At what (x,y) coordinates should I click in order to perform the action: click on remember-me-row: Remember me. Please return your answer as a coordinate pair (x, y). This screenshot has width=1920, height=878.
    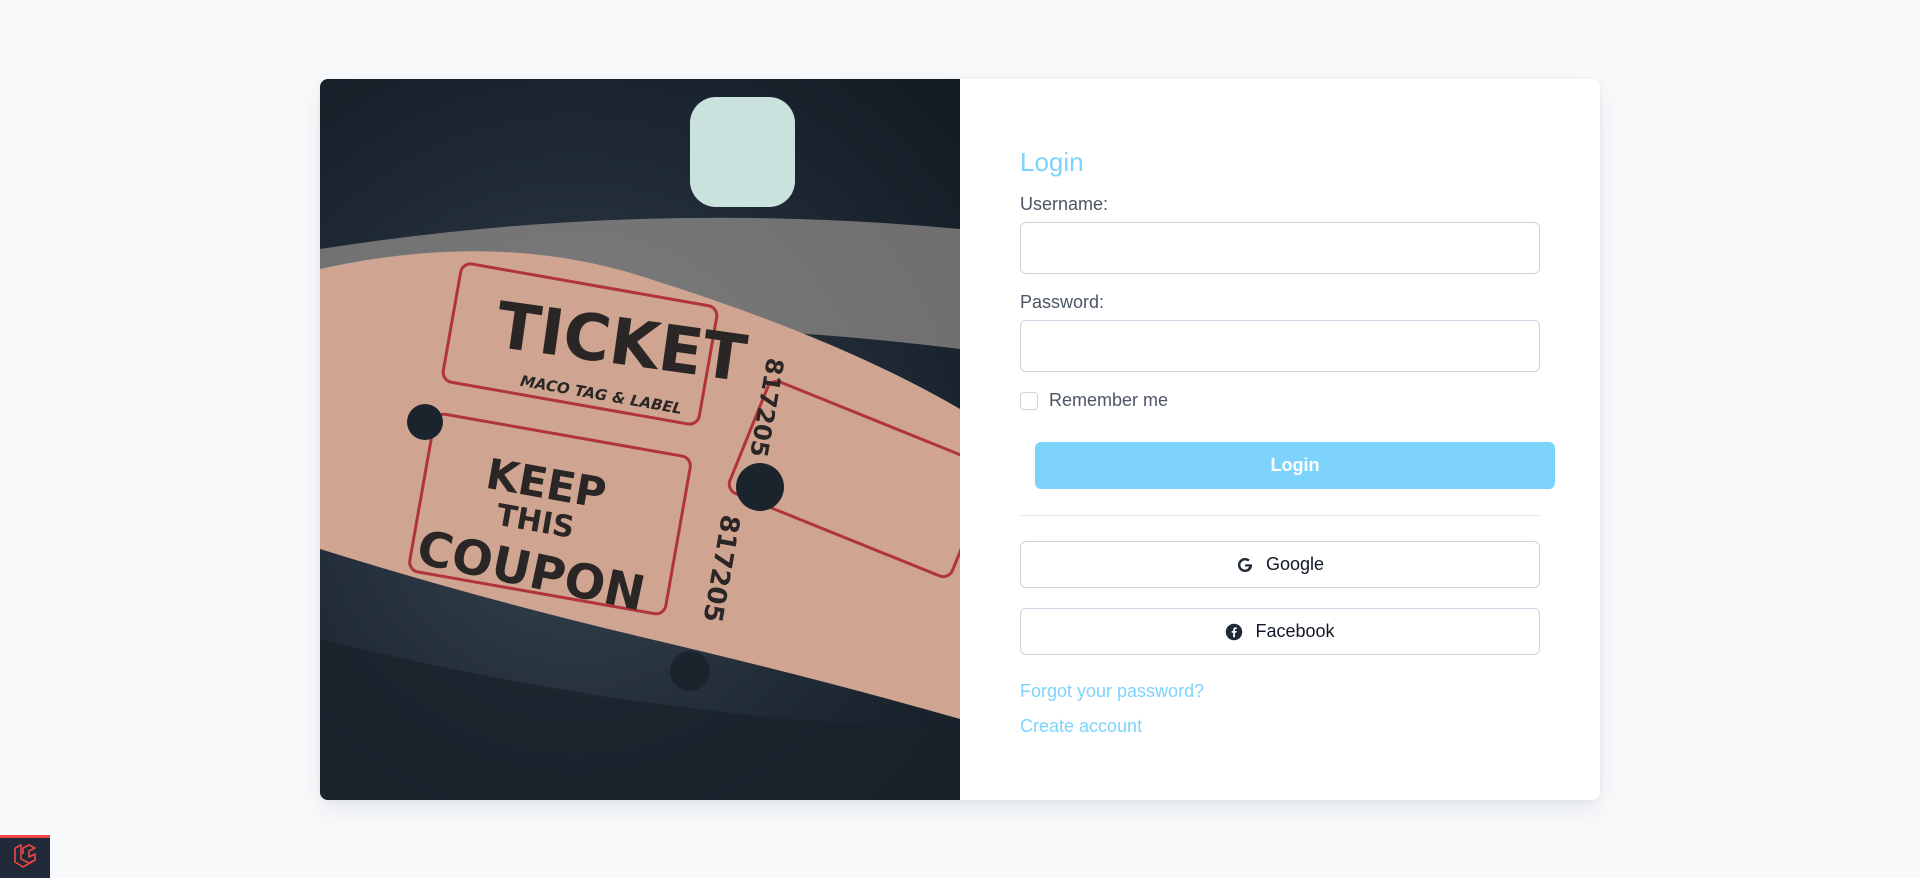
    Looking at the image, I should click on (1280, 400).